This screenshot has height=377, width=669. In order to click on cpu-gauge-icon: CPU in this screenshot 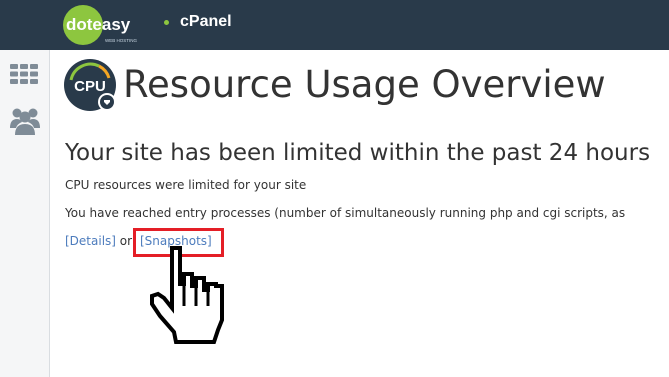, I will do `click(90, 85)`.